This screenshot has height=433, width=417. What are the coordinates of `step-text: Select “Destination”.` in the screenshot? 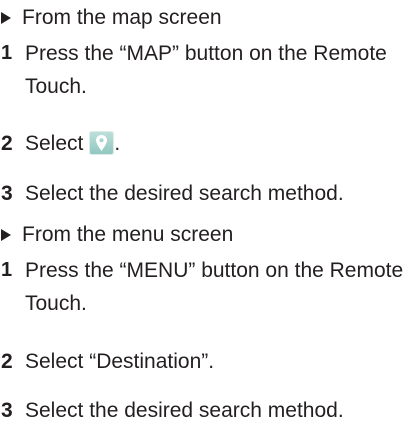 It's located at (120, 361).